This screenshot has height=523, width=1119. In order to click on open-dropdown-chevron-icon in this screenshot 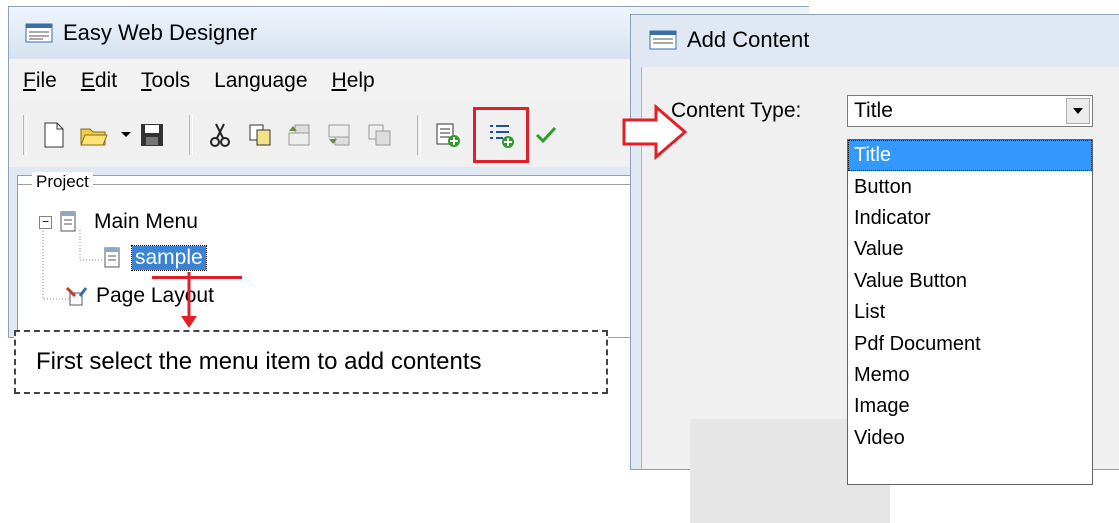, I will do `click(126, 135)`.